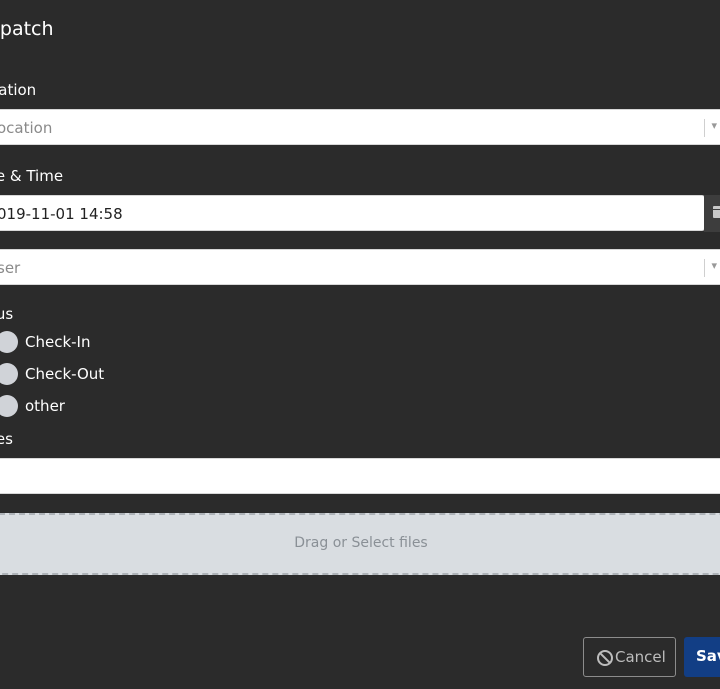 Image resolution: width=720 pixels, height=689 pixels. What do you see at coordinates (65, 374) in the screenshot?
I see `radio-label: Check-Out` at bounding box center [65, 374].